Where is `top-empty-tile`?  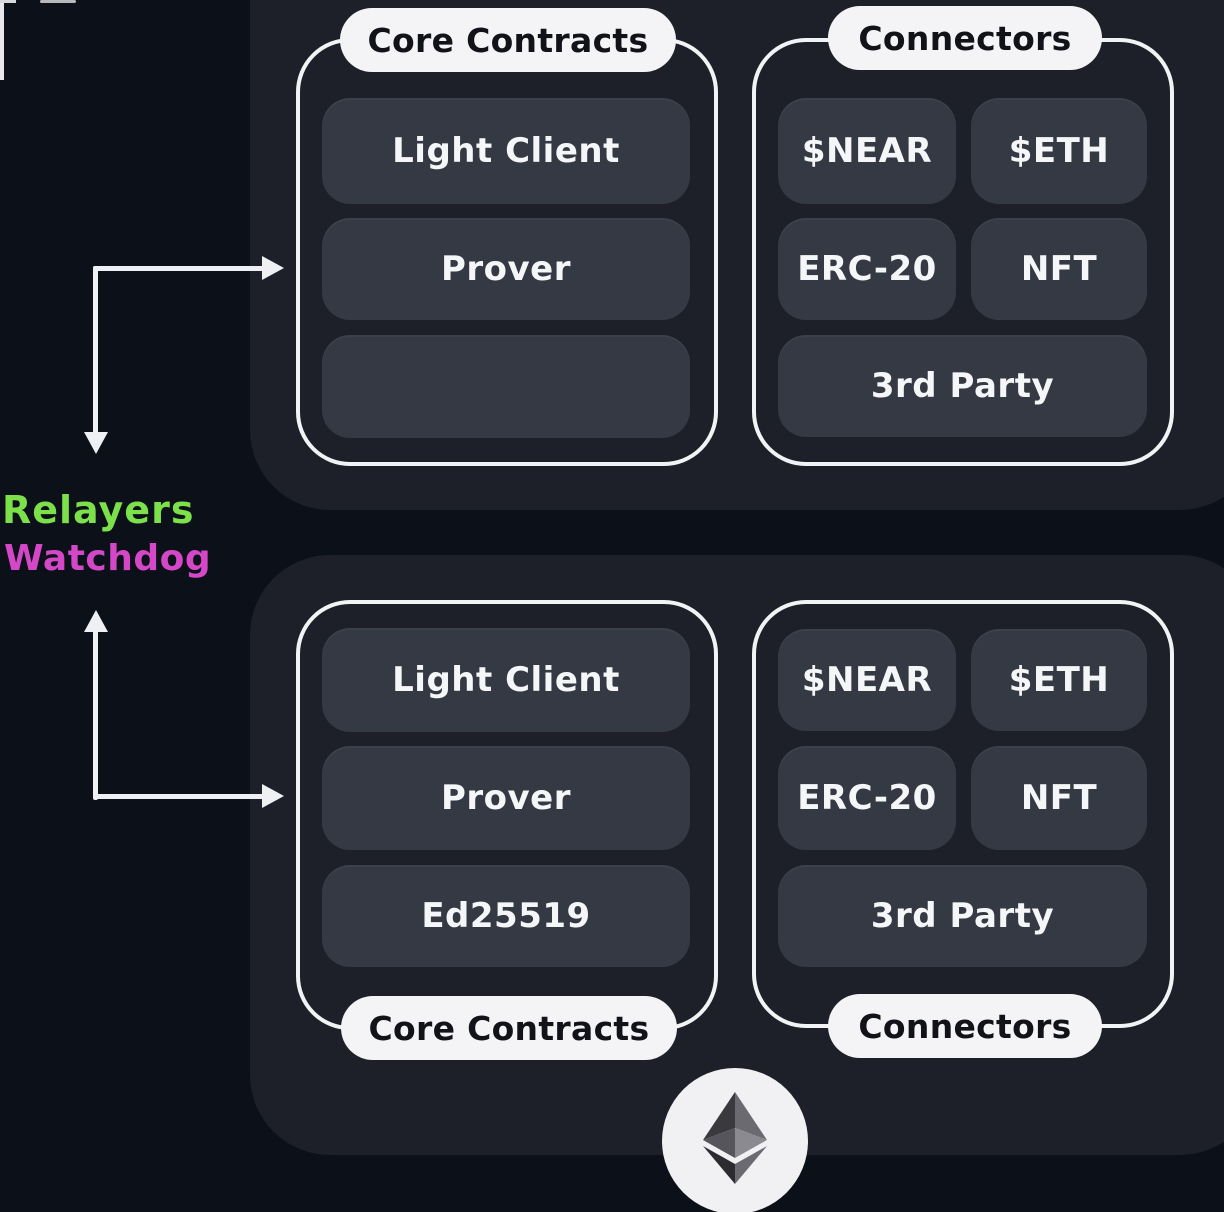
top-empty-tile is located at coordinates (506, 386).